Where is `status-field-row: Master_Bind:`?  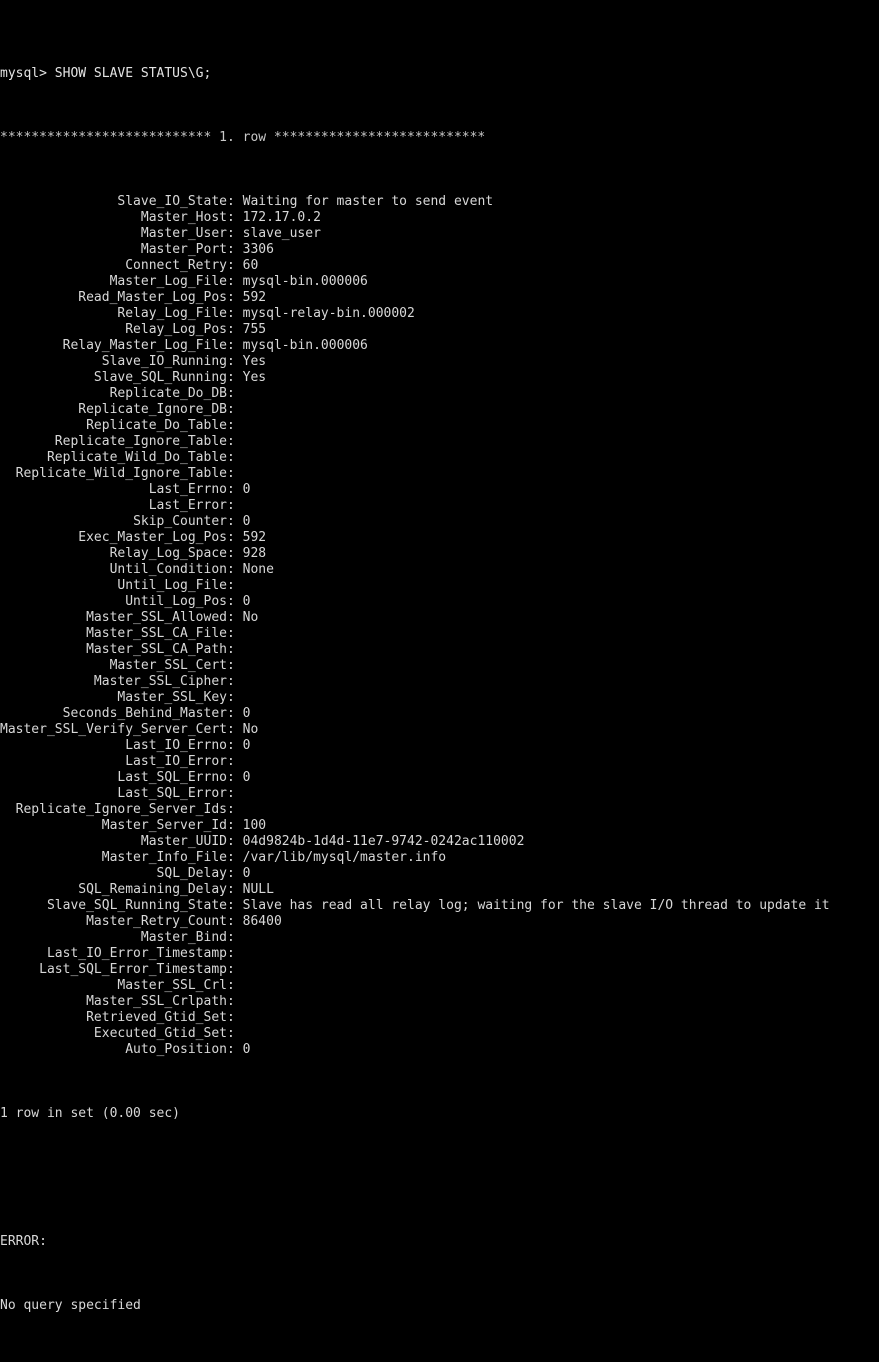
status-field-row: Master_Bind: is located at coordinates (415, 938).